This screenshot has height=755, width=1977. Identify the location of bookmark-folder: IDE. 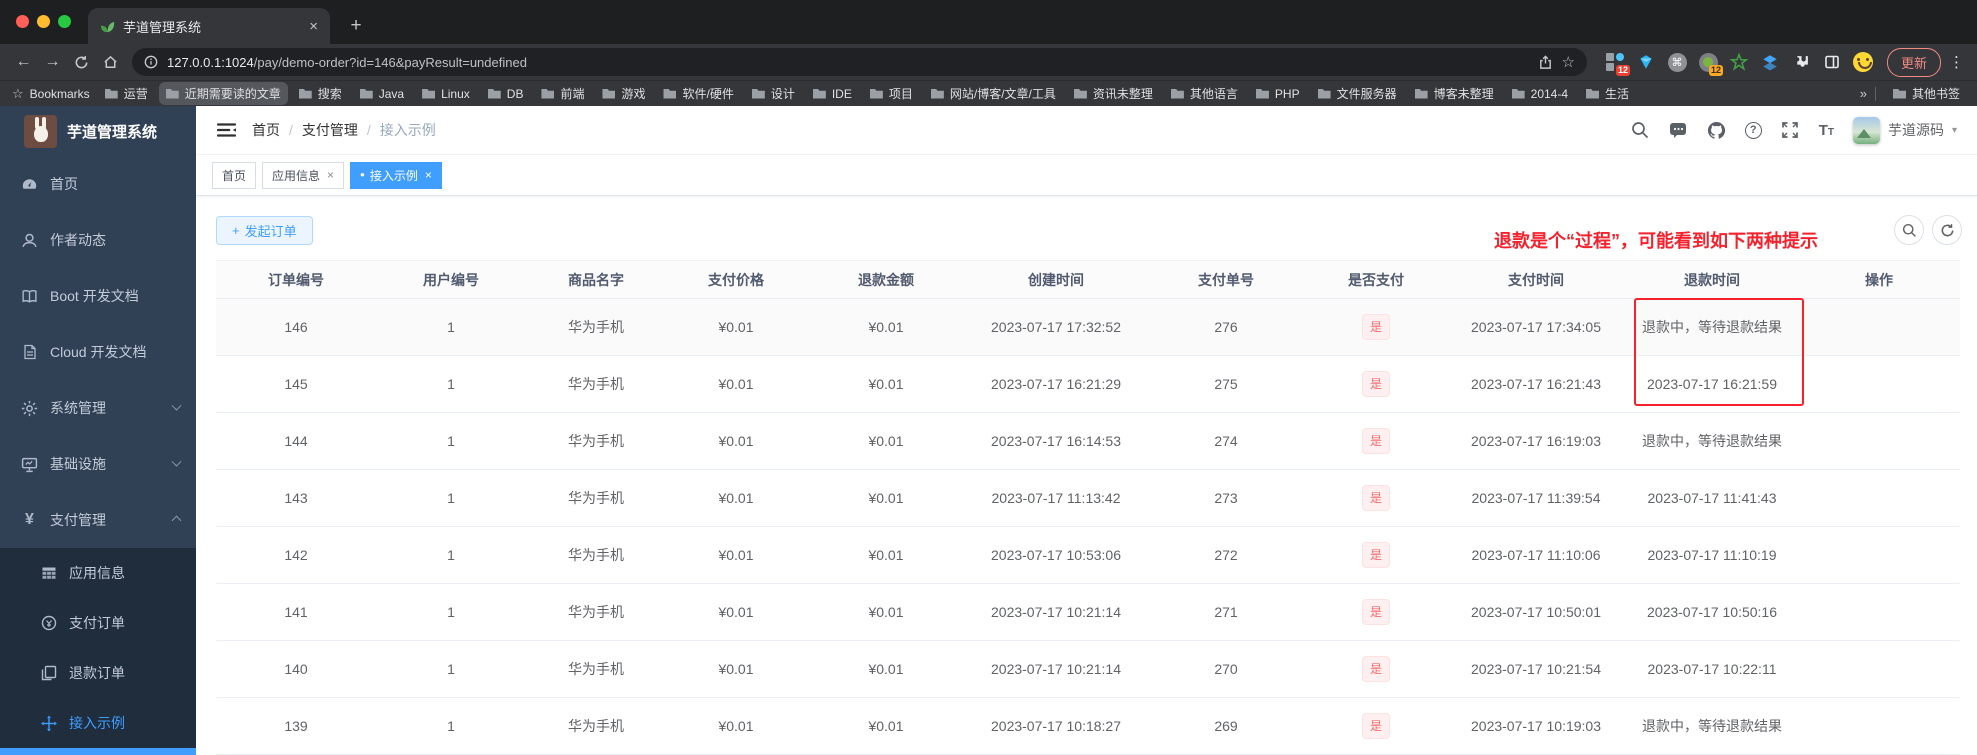
(832, 94).